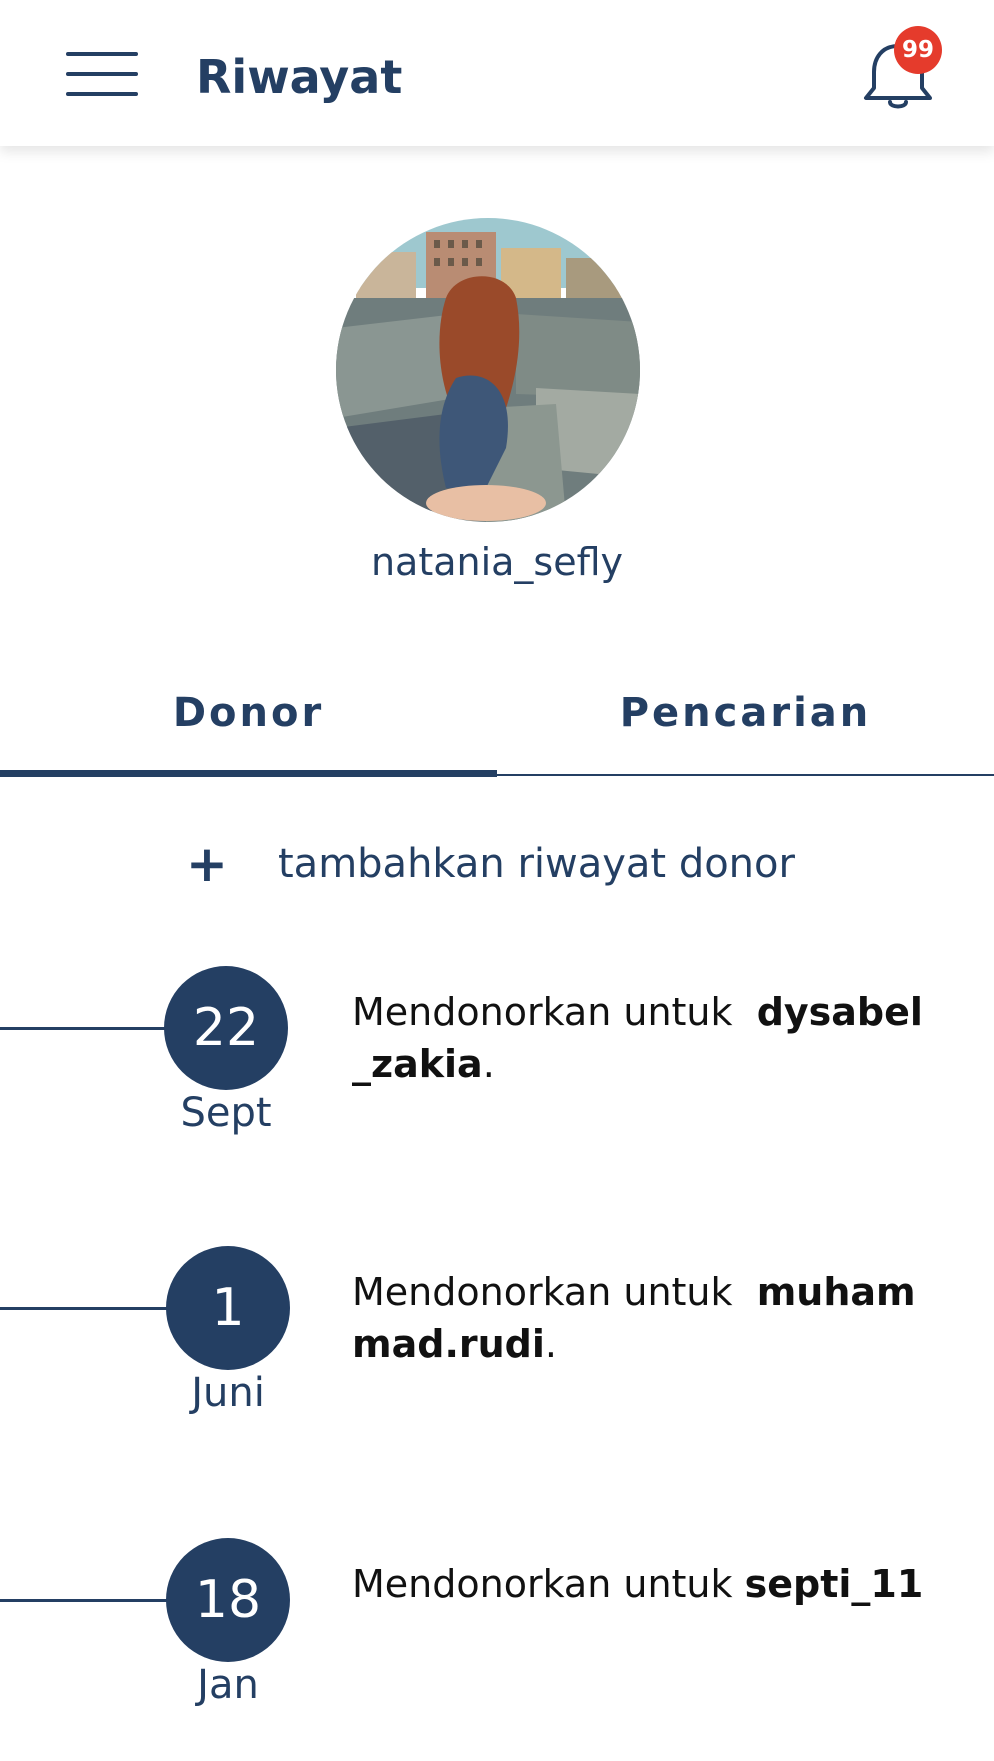 The image size is (994, 1761). I want to click on tab-donor: Donor, so click(248, 719).